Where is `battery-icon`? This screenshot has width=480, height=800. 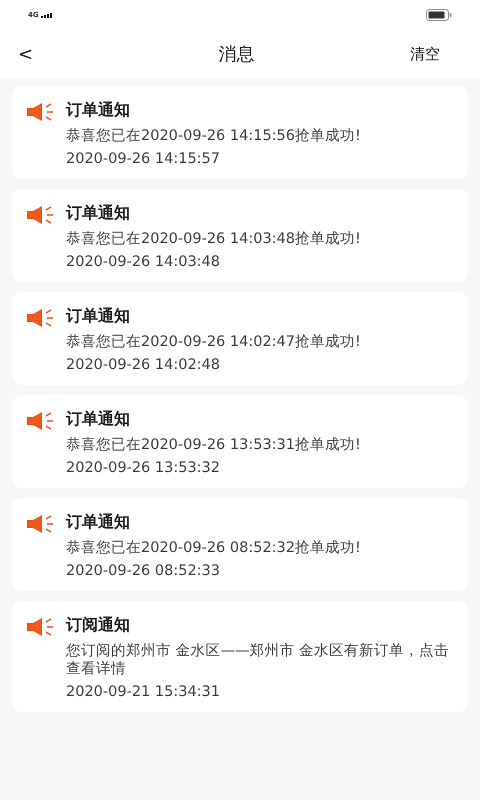
battery-icon is located at coordinates (439, 15).